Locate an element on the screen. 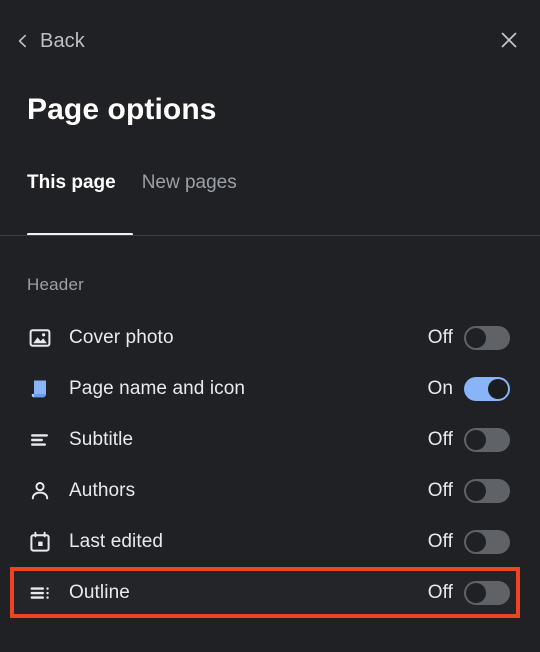  option-row-authors: Authors Off is located at coordinates (270, 490).